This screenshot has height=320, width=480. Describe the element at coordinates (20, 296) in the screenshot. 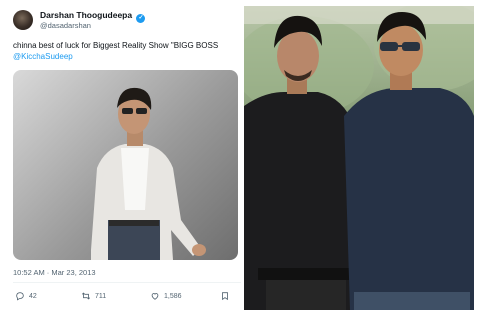

I see `reply-icon` at that location.